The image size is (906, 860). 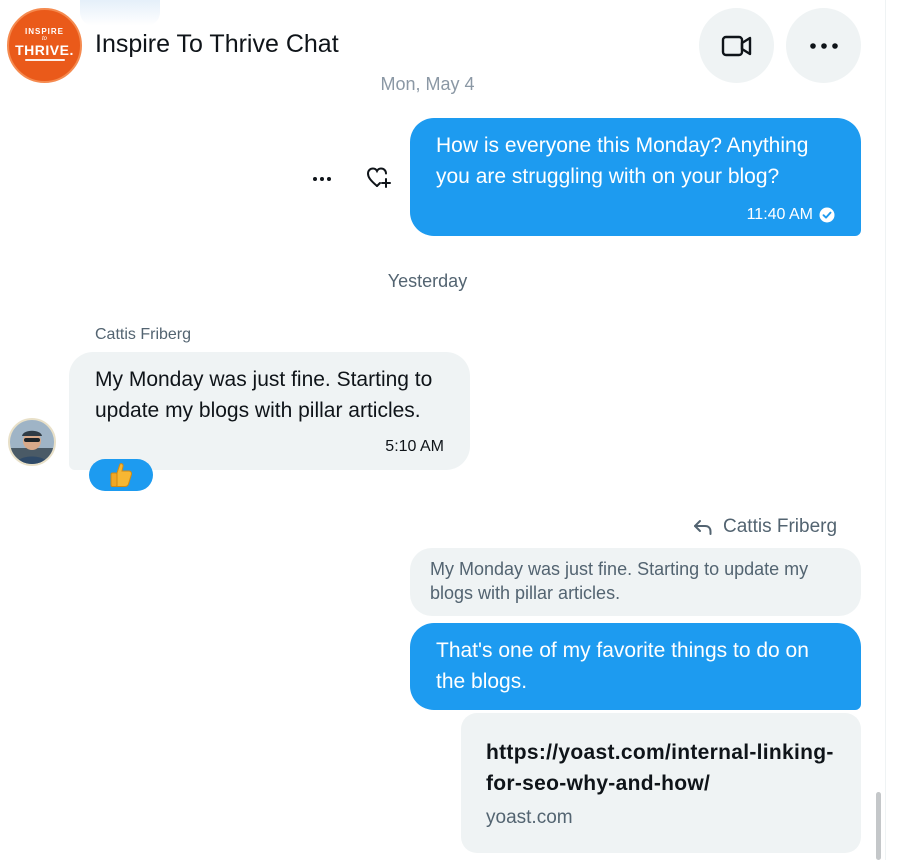 I want to click on date-separator: Mon, May 4, so click(x=427, y=84).